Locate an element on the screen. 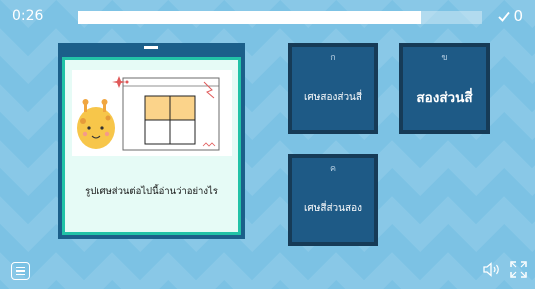 The image size is (535, 289). question-text: รูปเศษส่วนต่อไปนี้อ่านว่าอย่างไร is located at coordinates (151, 191).